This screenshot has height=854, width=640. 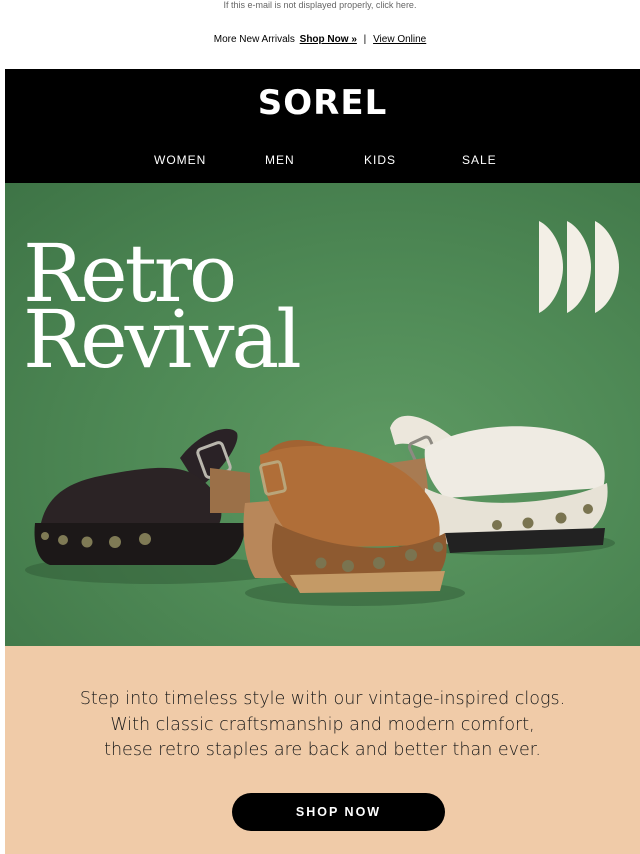 I want to click on nav-men: MEN, so click(x=280, y=160).